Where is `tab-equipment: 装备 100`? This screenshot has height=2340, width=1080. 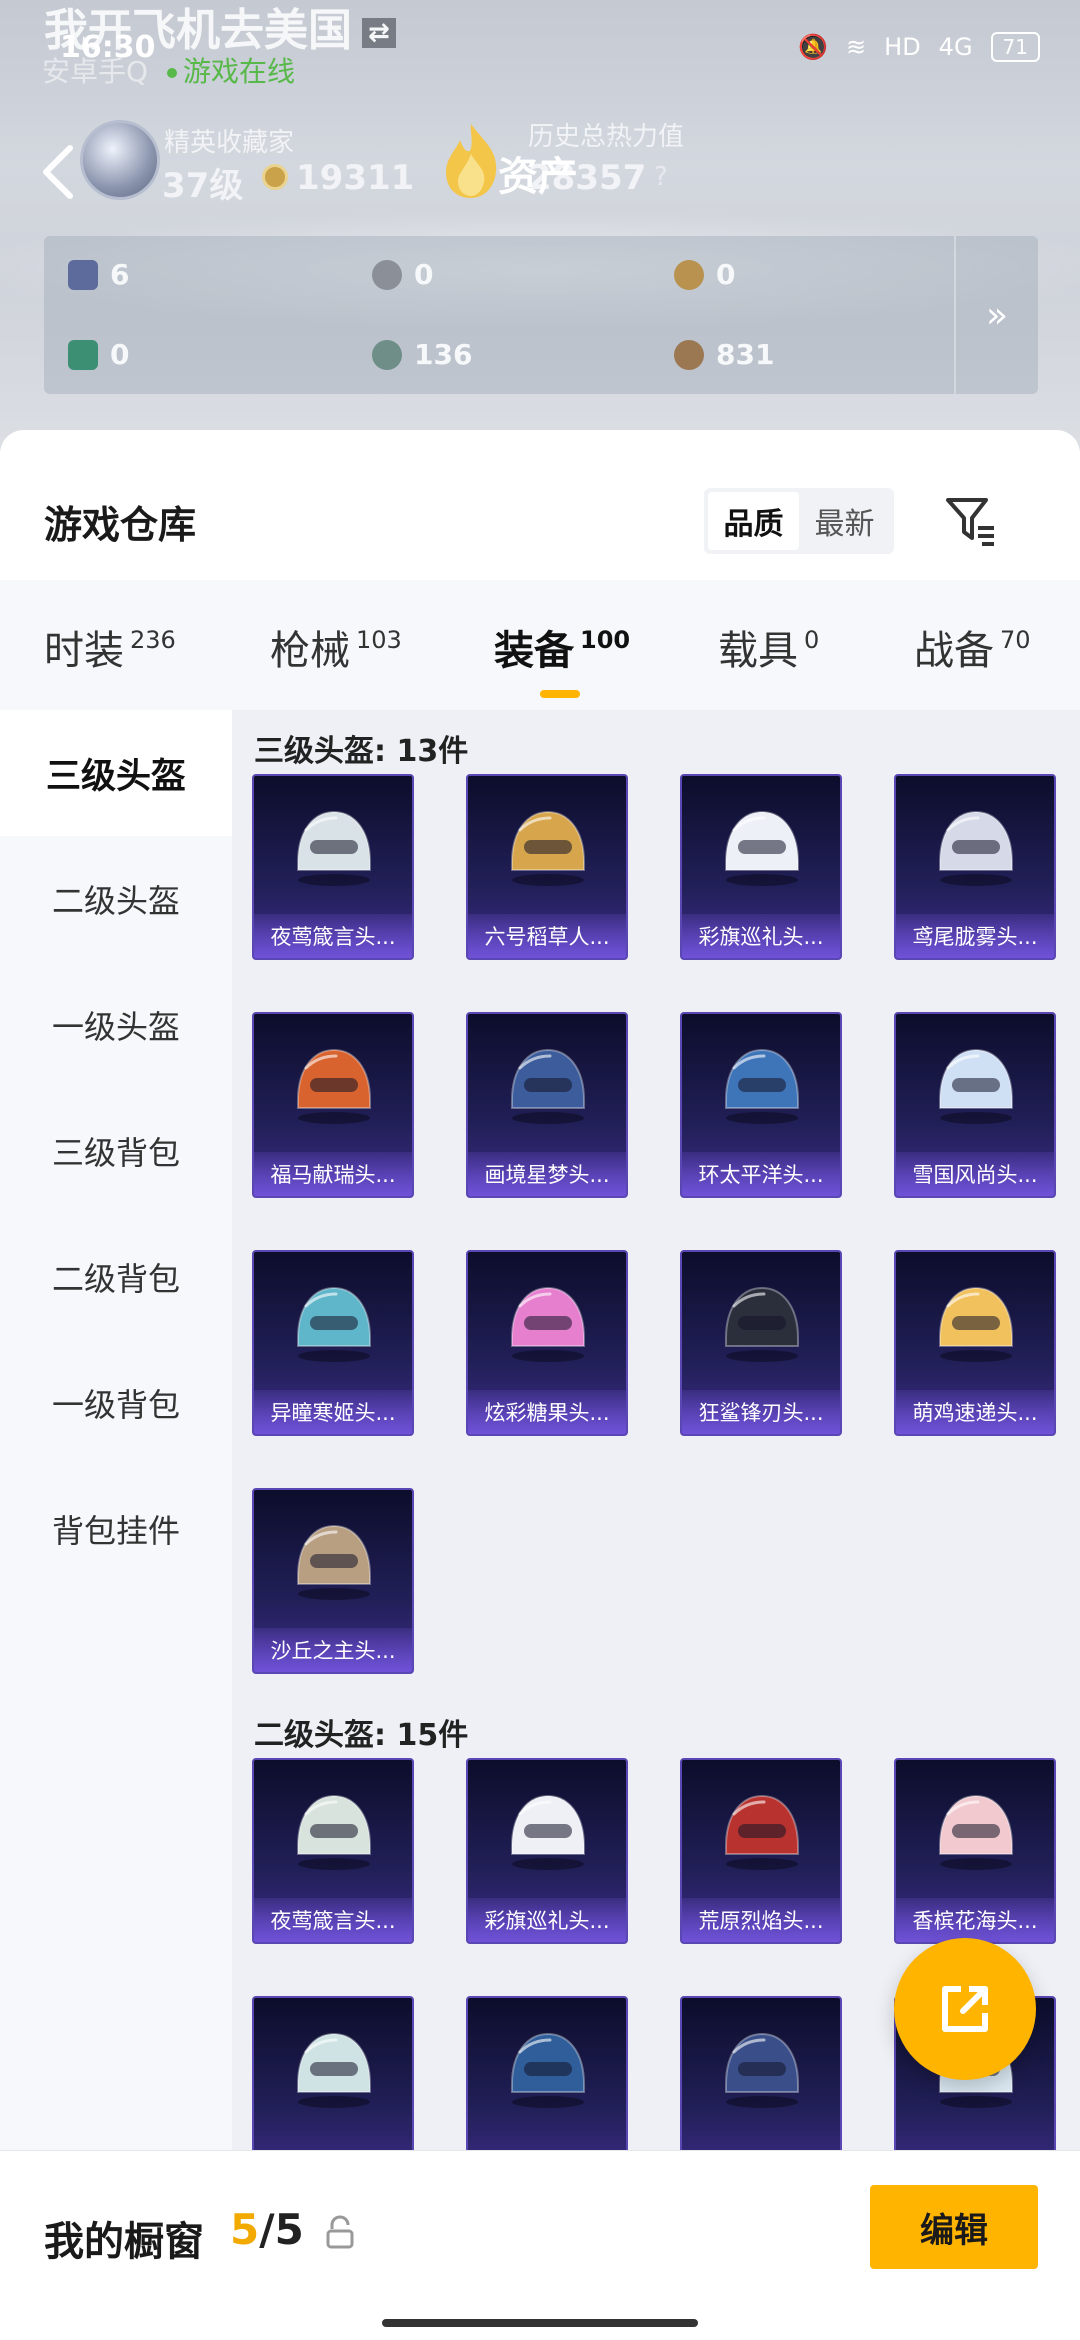
tab-equipment: 装备 100 is located at coordinates (562, 647).